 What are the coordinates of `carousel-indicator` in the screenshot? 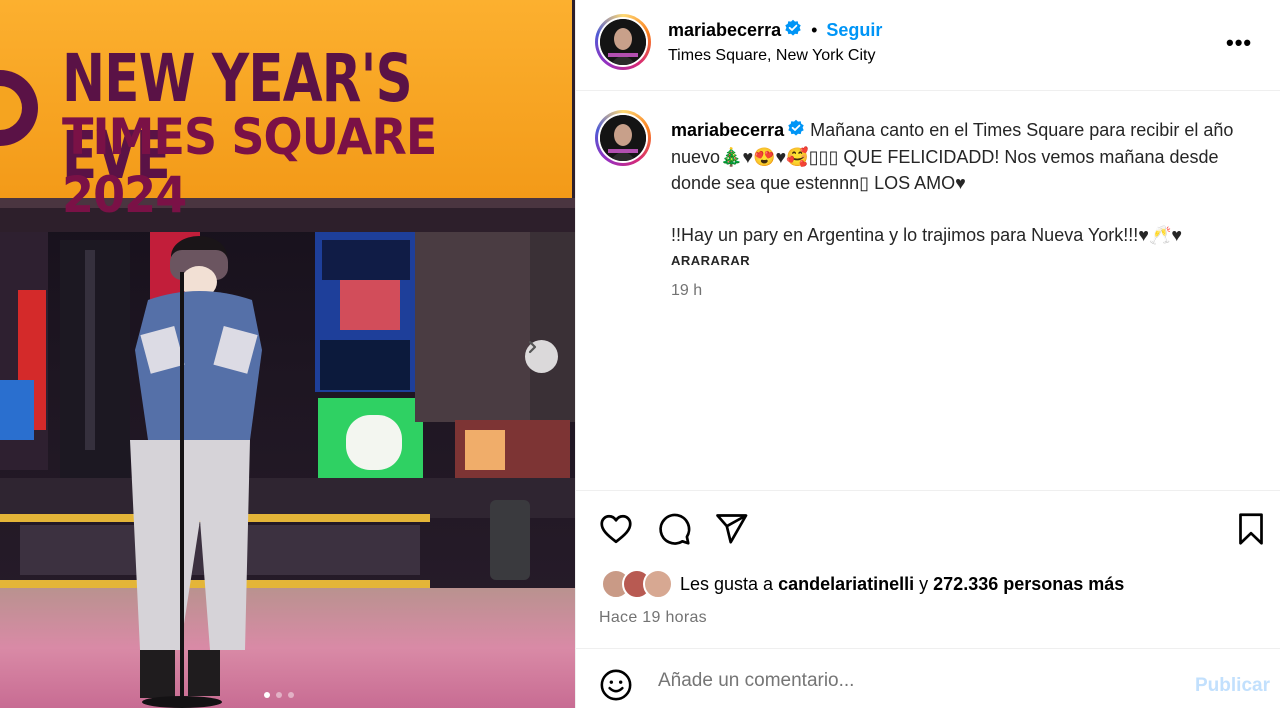 It's located at (279, 695).